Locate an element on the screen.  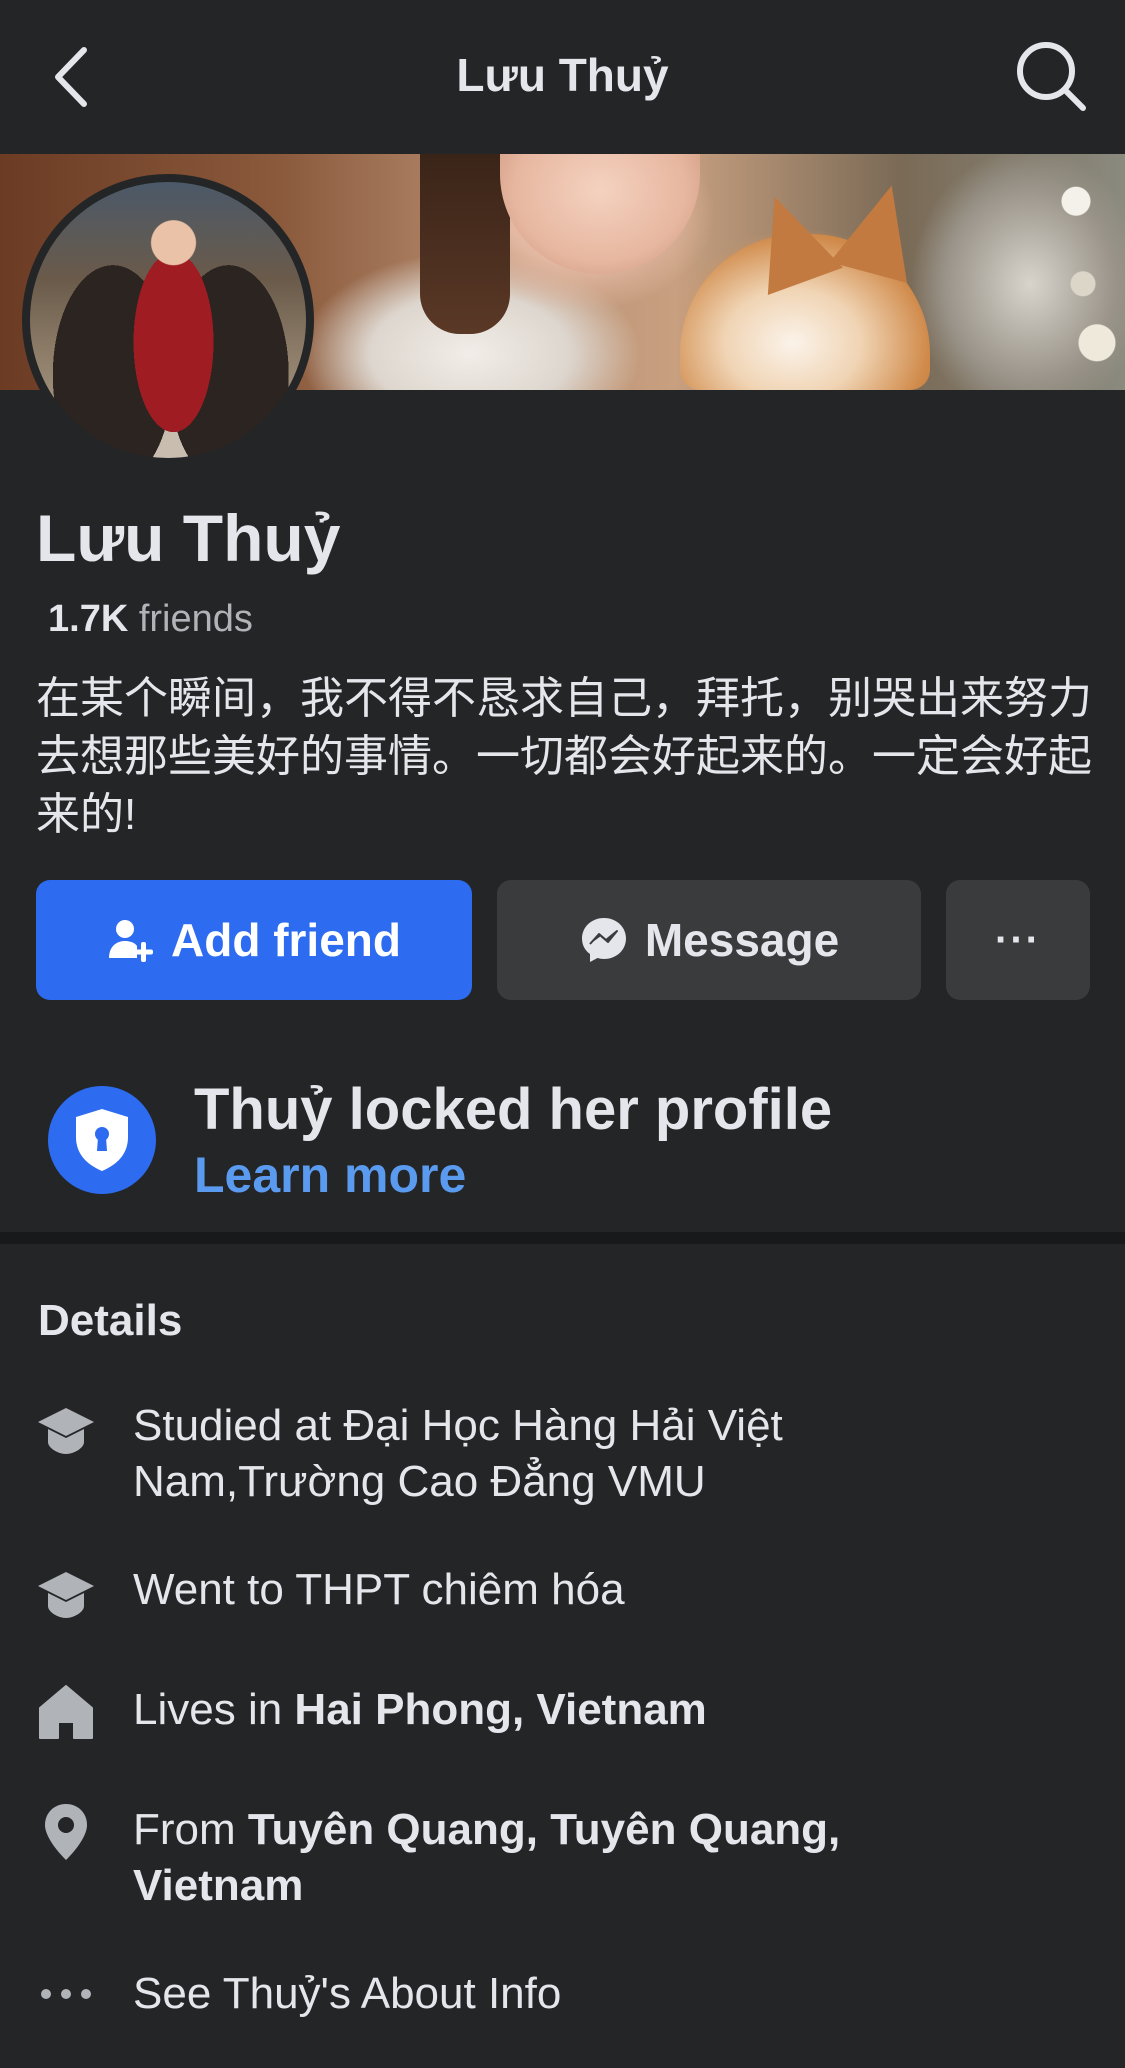
from-prefix: From is located at coordinates (190, 1829).